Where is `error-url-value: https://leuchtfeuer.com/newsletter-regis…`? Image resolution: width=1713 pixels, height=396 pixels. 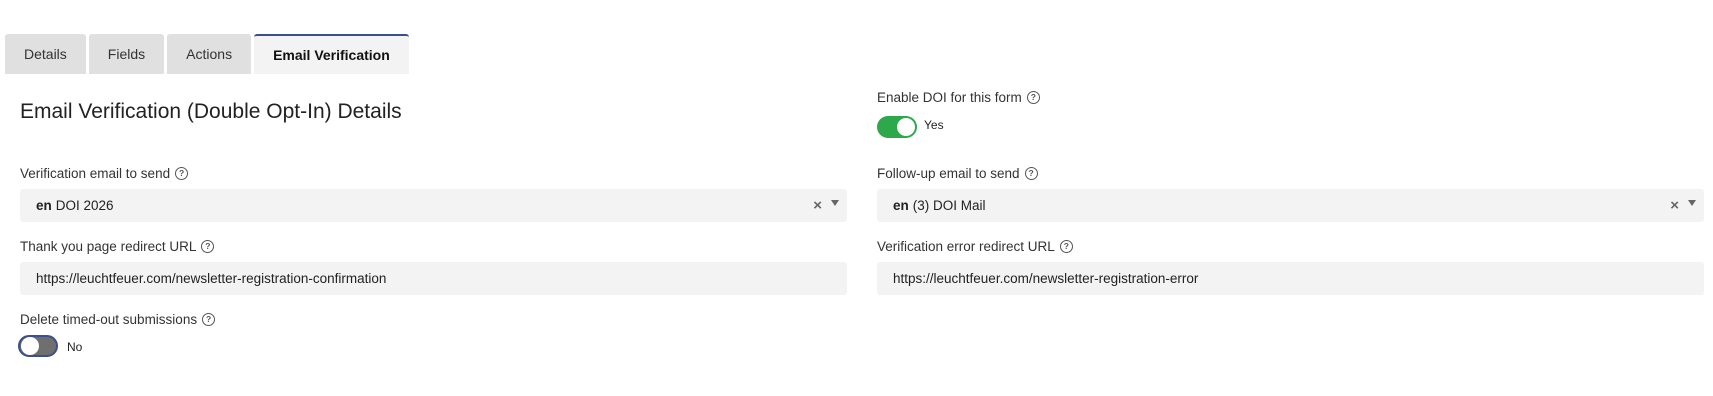
error-url-value: https://leuchtfeuer.com/newsletter-regis… is located at coordinates (1046, 278).